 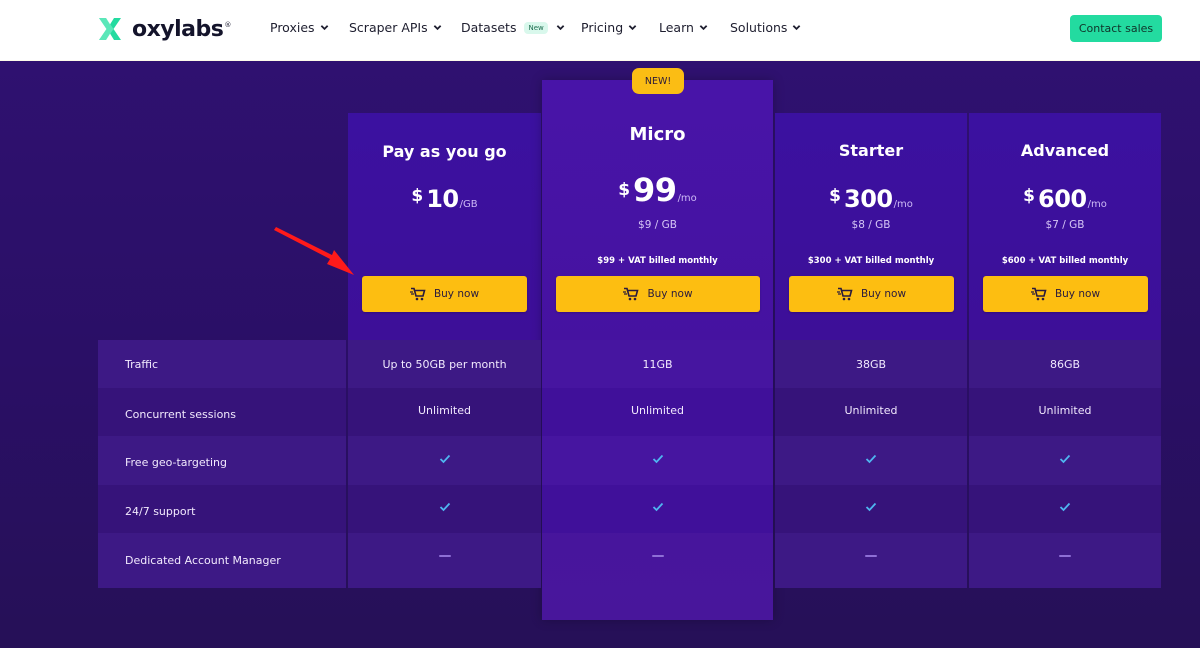 I want to click on oxylabs-logo: oxylabs®, so click(x=164, y=29).